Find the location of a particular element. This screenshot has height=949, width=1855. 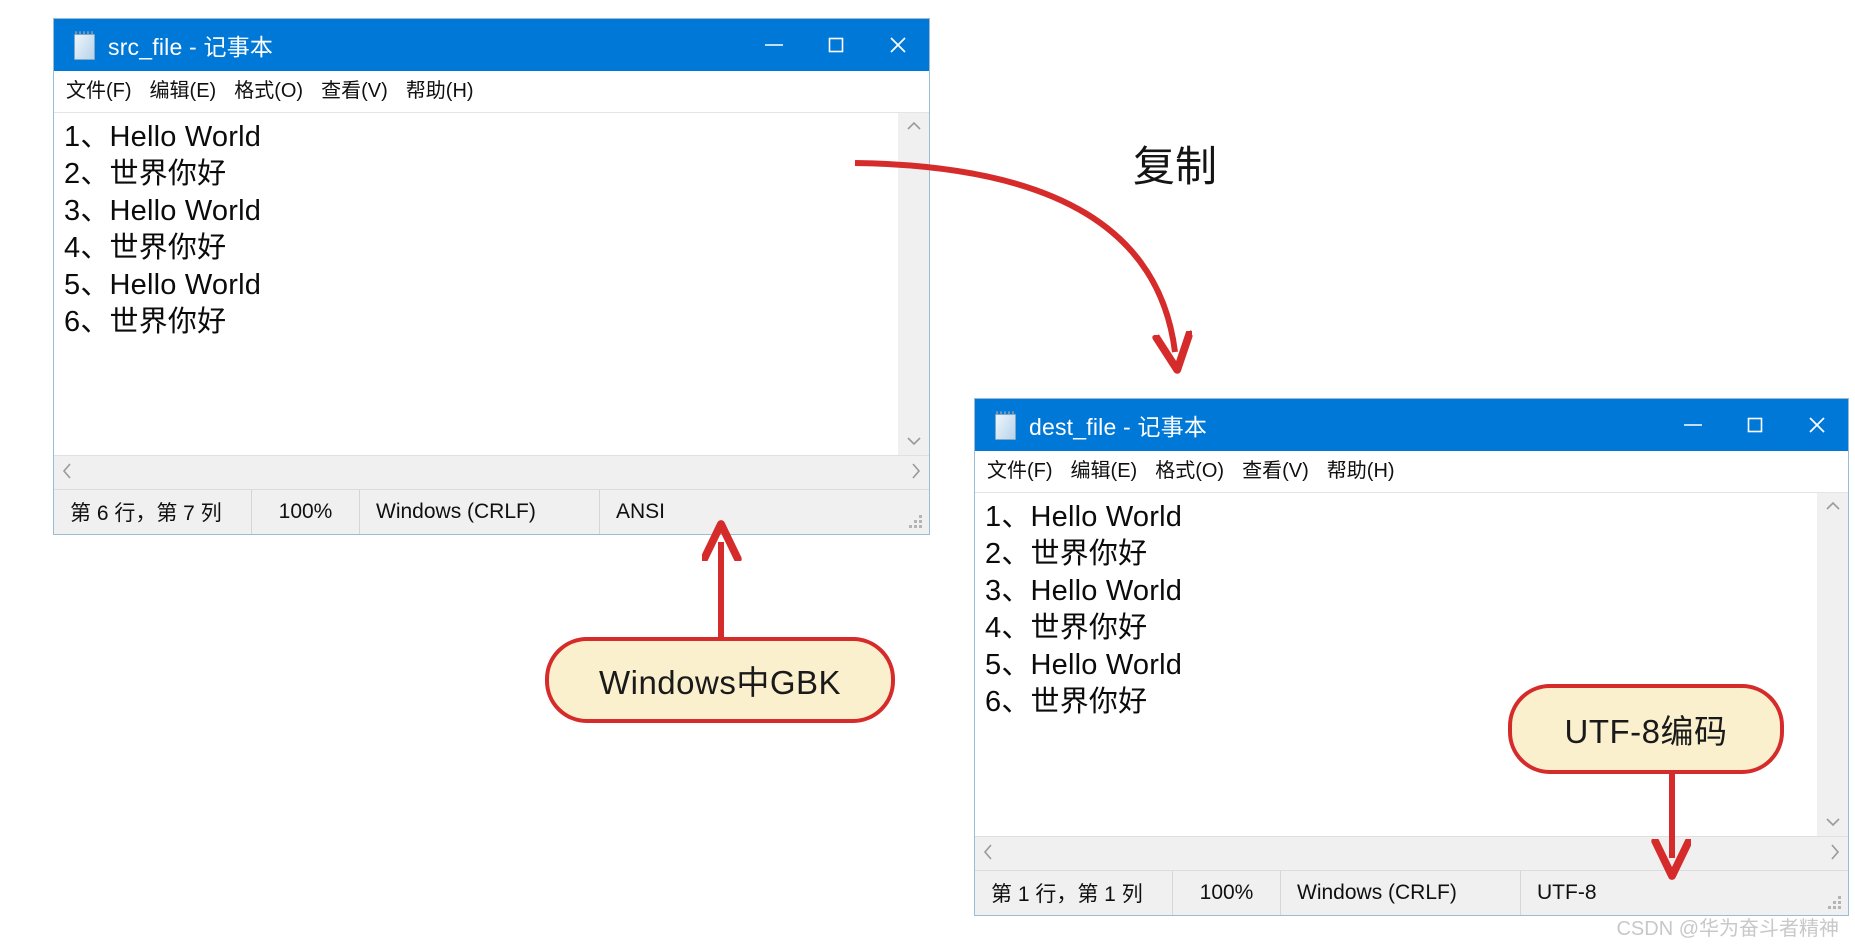

caption-buttons-src is located at coordinates (836, 45).